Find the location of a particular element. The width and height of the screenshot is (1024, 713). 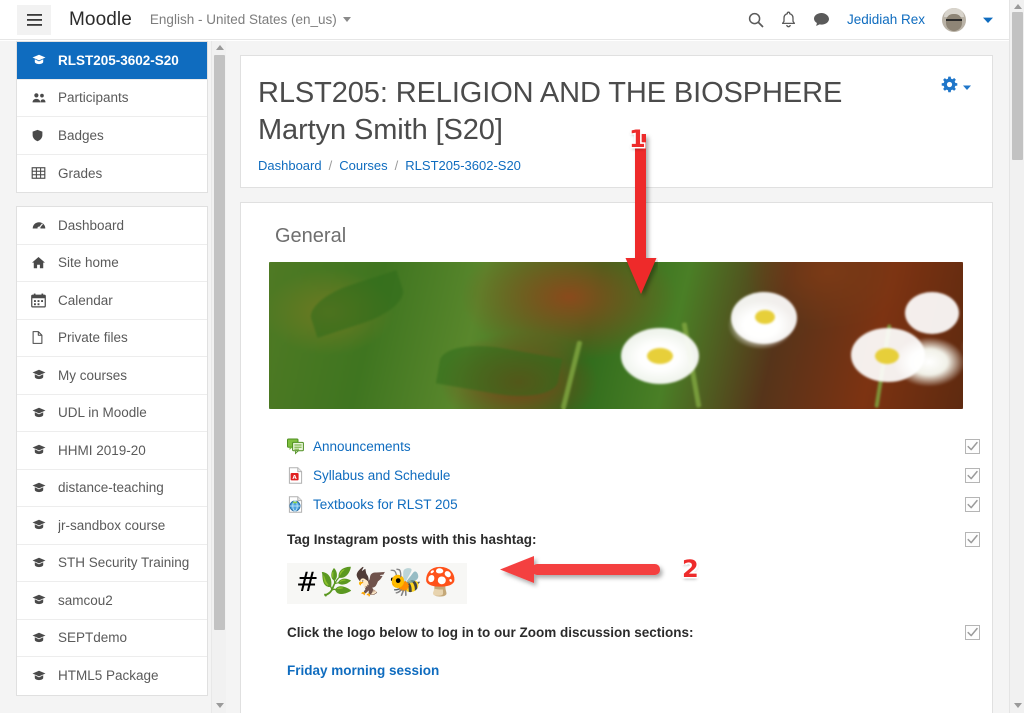

brand-logo: Moodle is located at coordinates (100, 20).